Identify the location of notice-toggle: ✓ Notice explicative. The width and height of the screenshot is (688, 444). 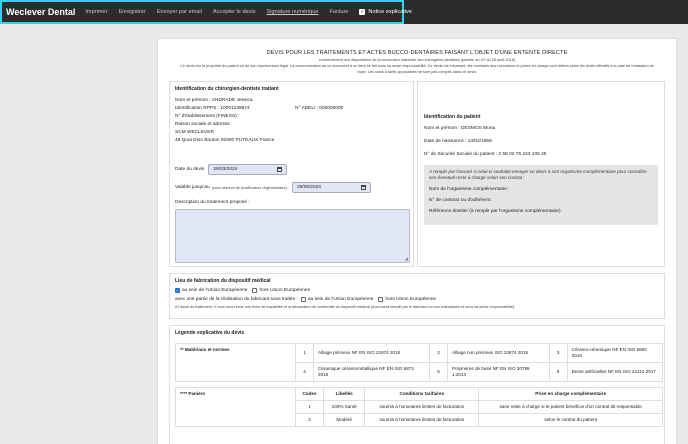
(385, 12).